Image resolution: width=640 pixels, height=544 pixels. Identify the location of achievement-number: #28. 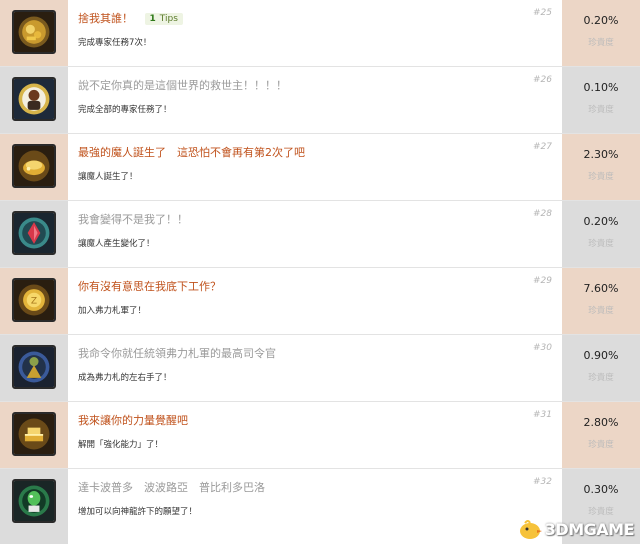
(542, 214).